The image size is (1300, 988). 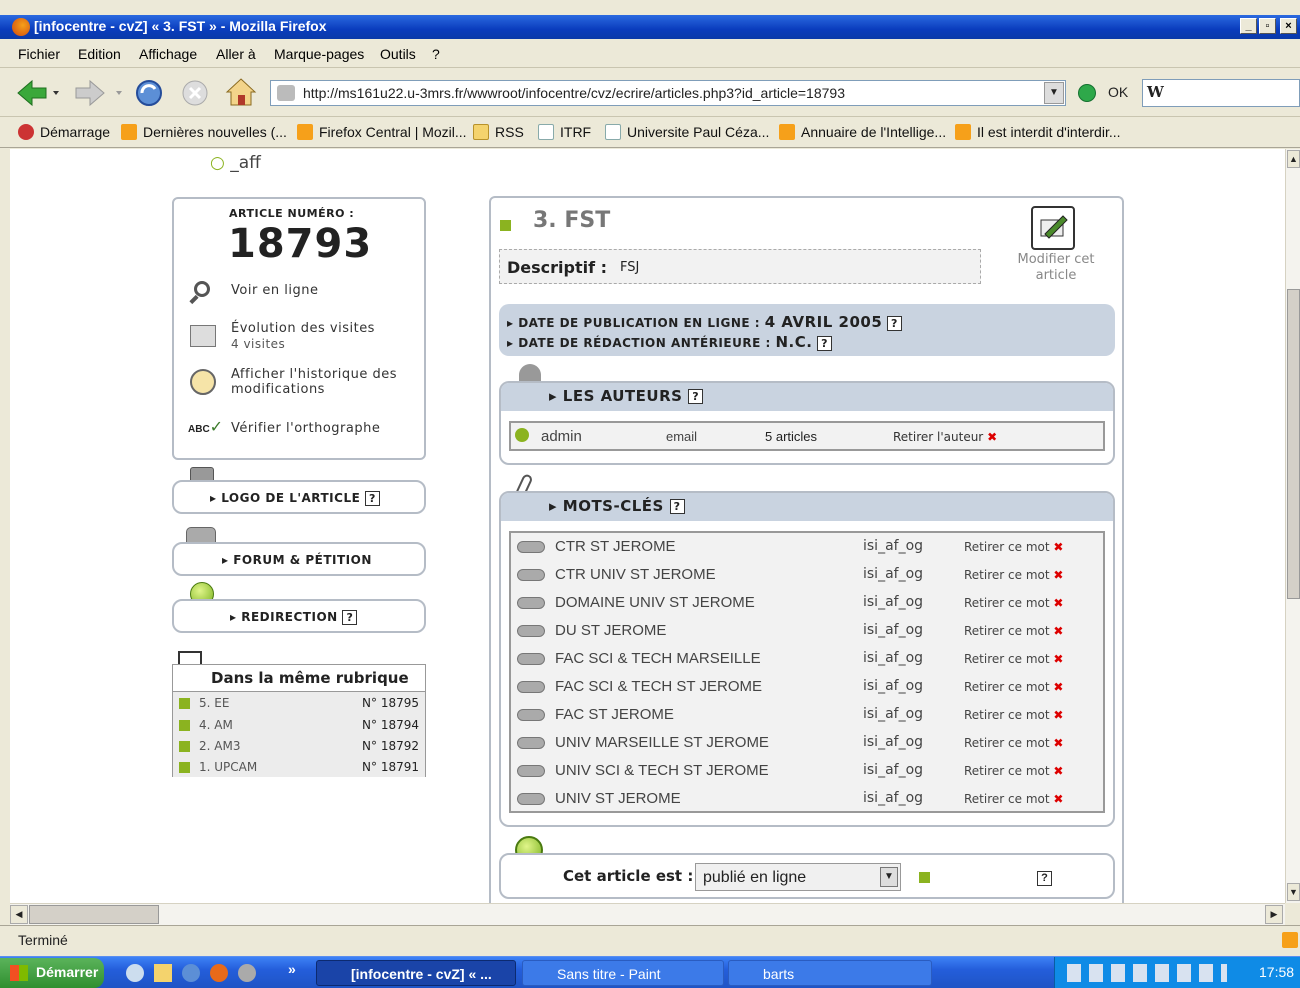 What do you see at coordinates (1056, 247) in the screenshot?
I see `modifier-article-button: Modifier cet article` at bounding box center [1056, 247].